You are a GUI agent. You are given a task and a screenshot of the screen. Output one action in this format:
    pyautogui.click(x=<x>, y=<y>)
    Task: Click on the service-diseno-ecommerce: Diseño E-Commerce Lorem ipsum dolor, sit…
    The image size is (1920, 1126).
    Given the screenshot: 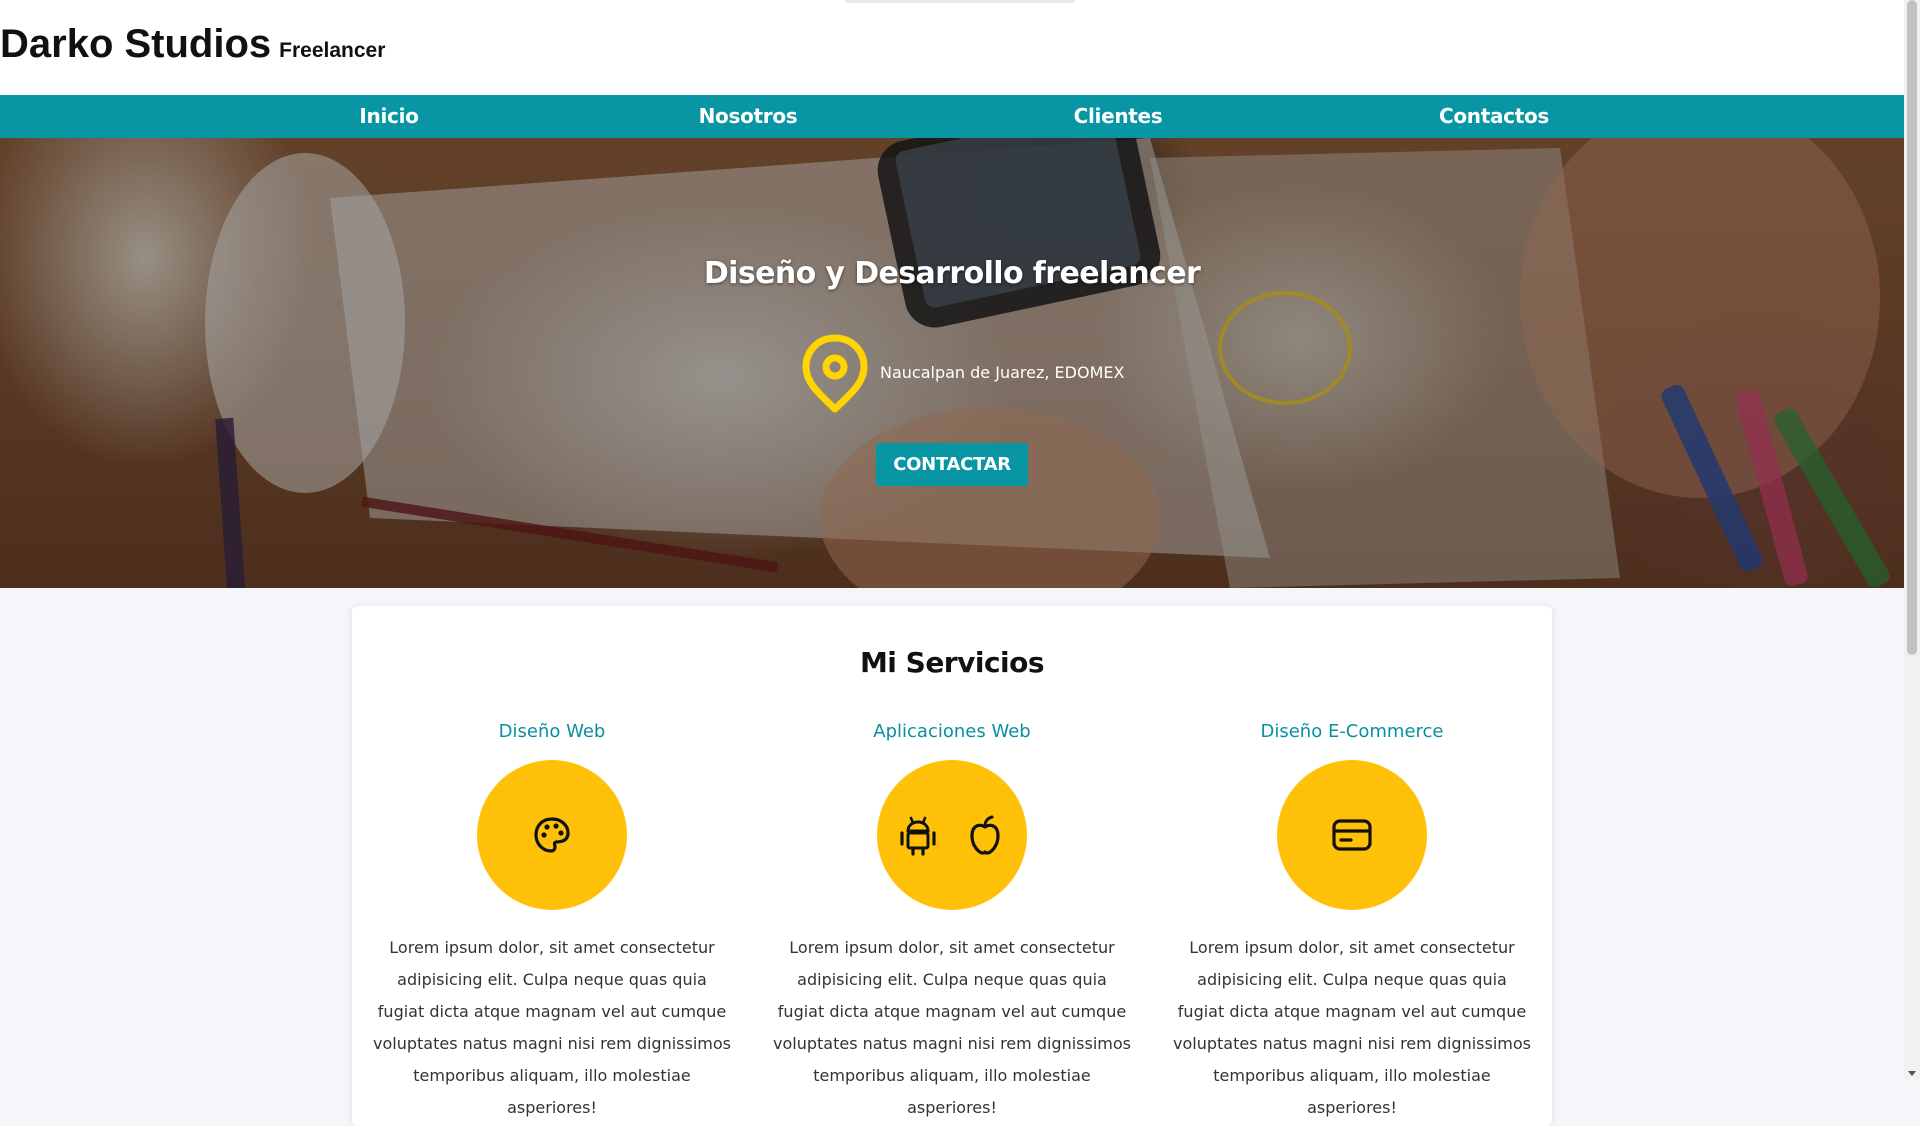 What is the action you would take?
    pyautogui.click(x=1352, y=922)
    